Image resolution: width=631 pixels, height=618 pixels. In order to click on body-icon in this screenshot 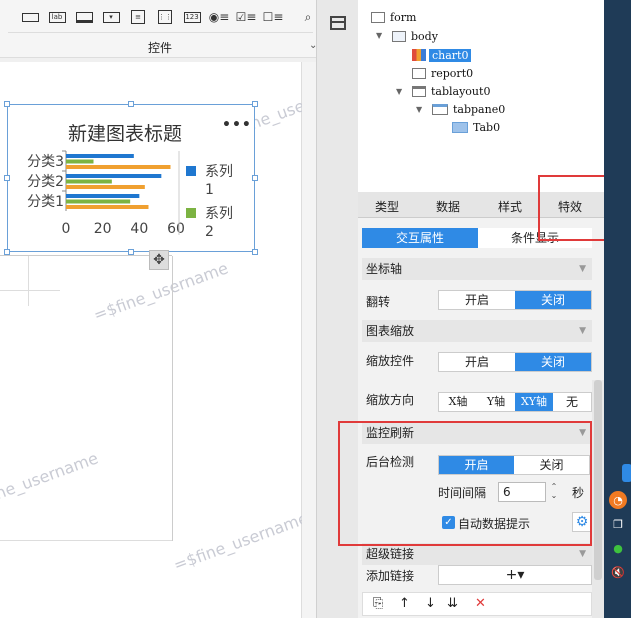, I will do `click(399, 36)`.